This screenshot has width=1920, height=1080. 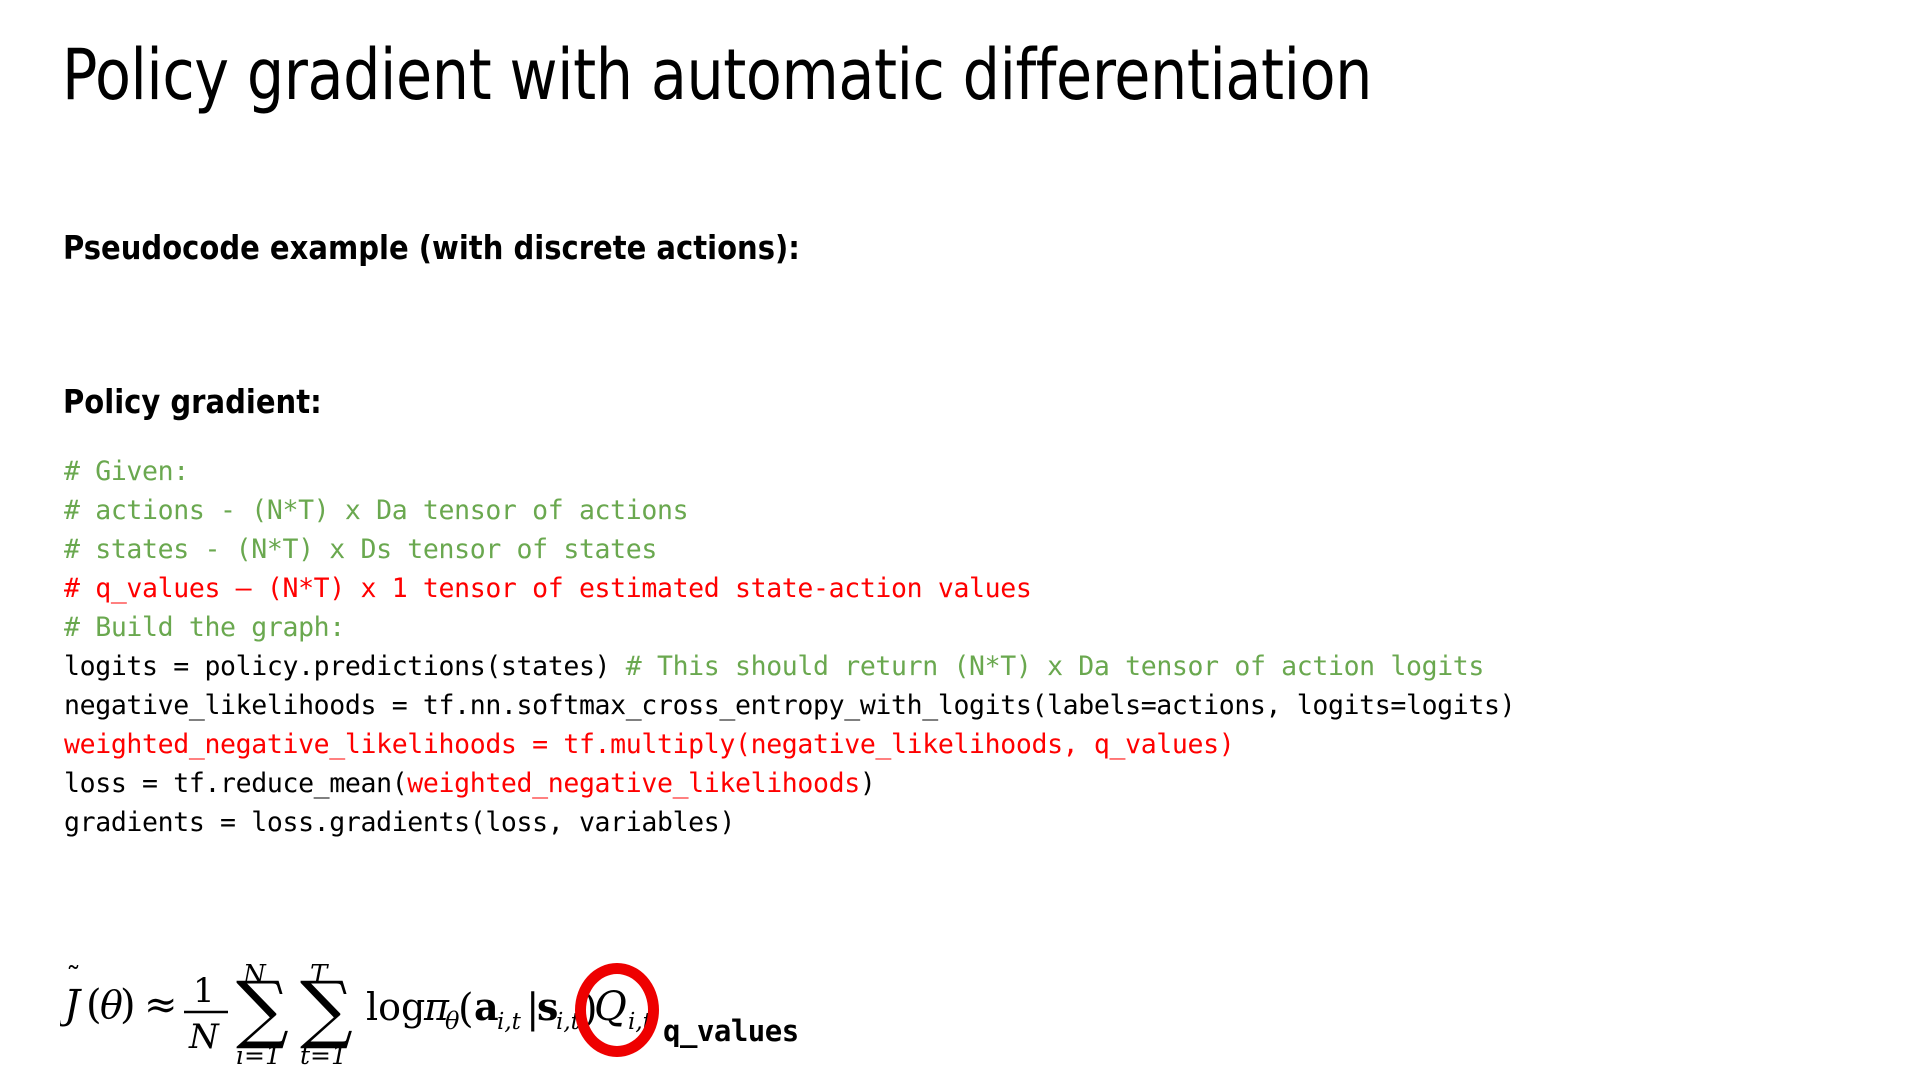 I want to click on code-token-plain: logits = policy.predictions(states), so click(x=345, y=666).